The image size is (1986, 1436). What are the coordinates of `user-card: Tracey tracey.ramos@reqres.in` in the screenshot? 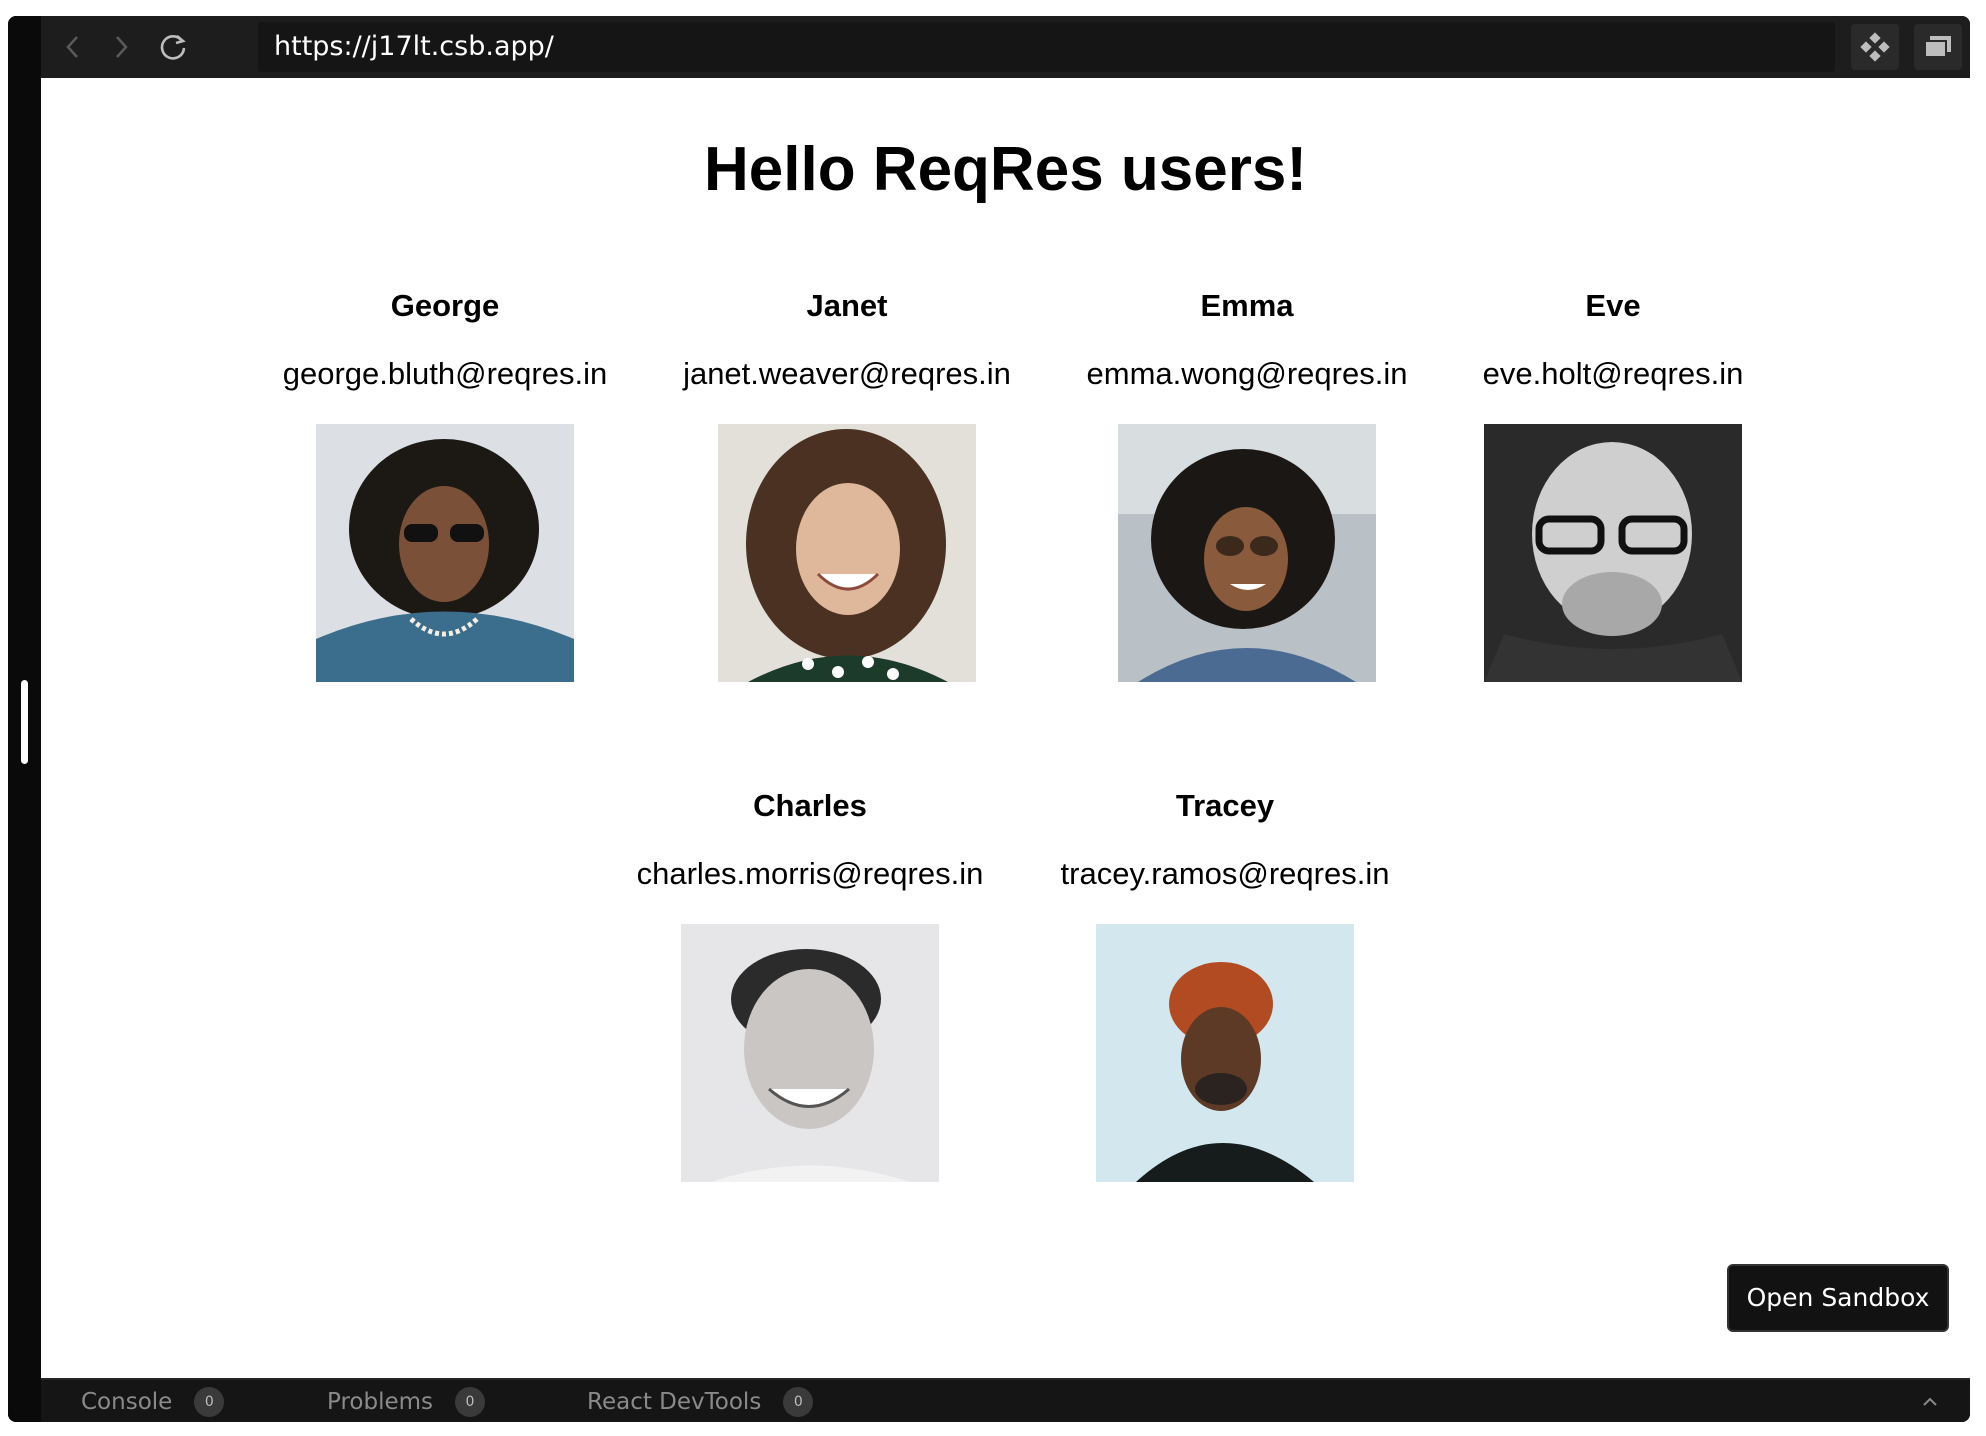 It's located at (1225, 984).